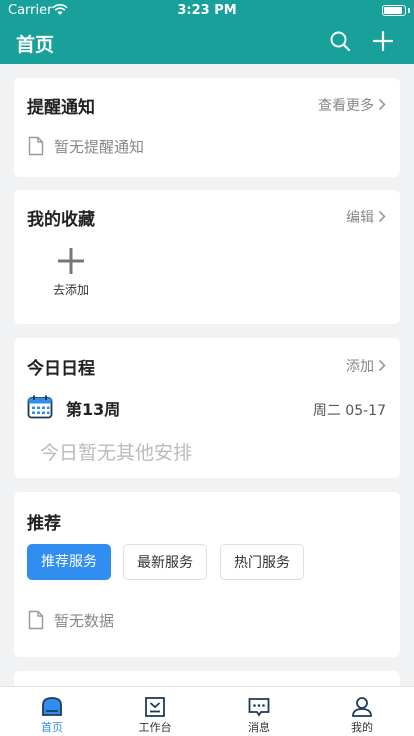 The height and width of the screenshot is (736, 414). Describe the element at coordinates (61, 108) in the screenshot. I see `reminders-title: 提醒通知` at that location.